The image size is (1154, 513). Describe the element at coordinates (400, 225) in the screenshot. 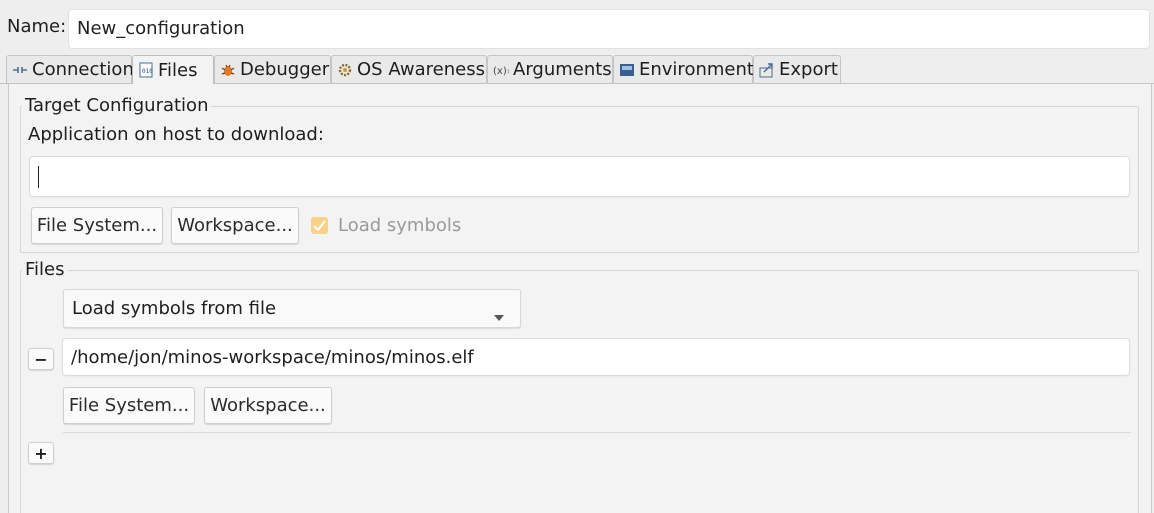

I see `load-symbols-label: Load symbols` at that location.